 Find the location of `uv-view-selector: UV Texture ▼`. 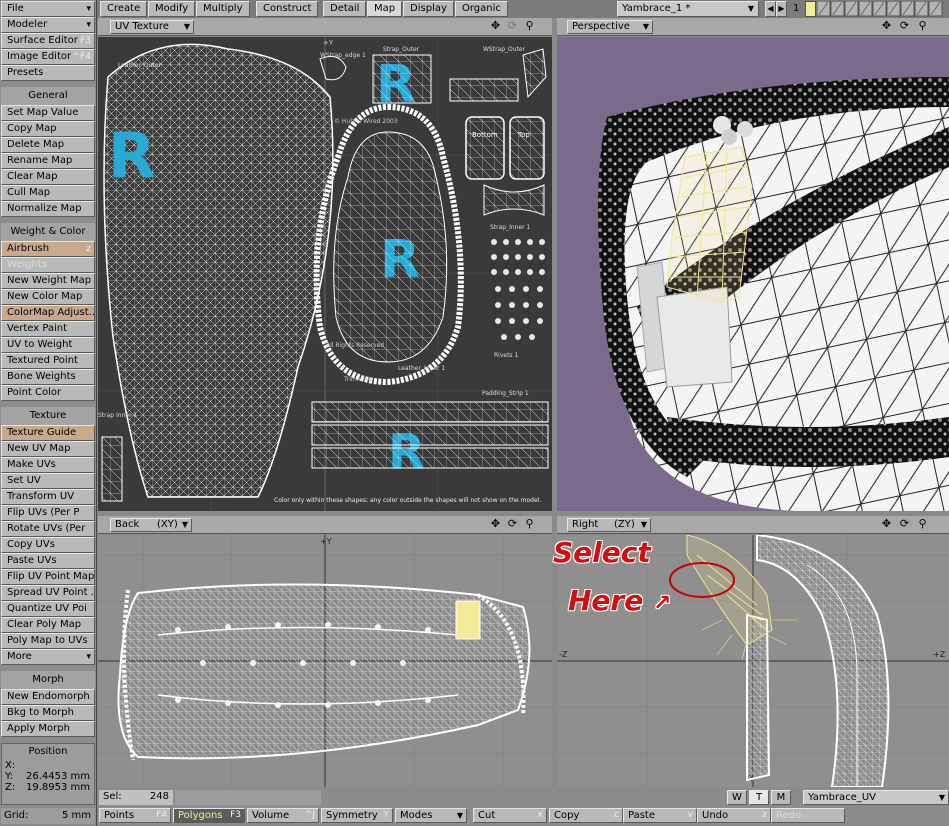

uv-view-selector: UV Texture ▼ is located at coordinates (152, 27).